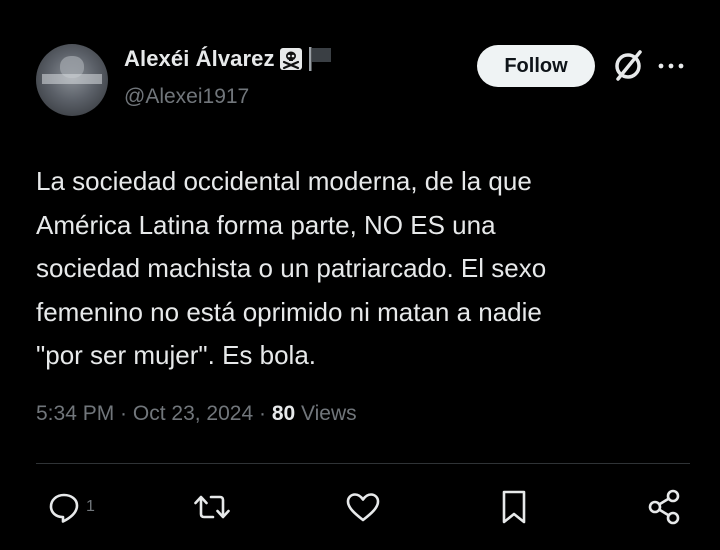 Image resolution: width=720 pixels, height=550 pixels. Describe the element at coordinates (363, 463) in the screenshot. I see `divider` at that location.